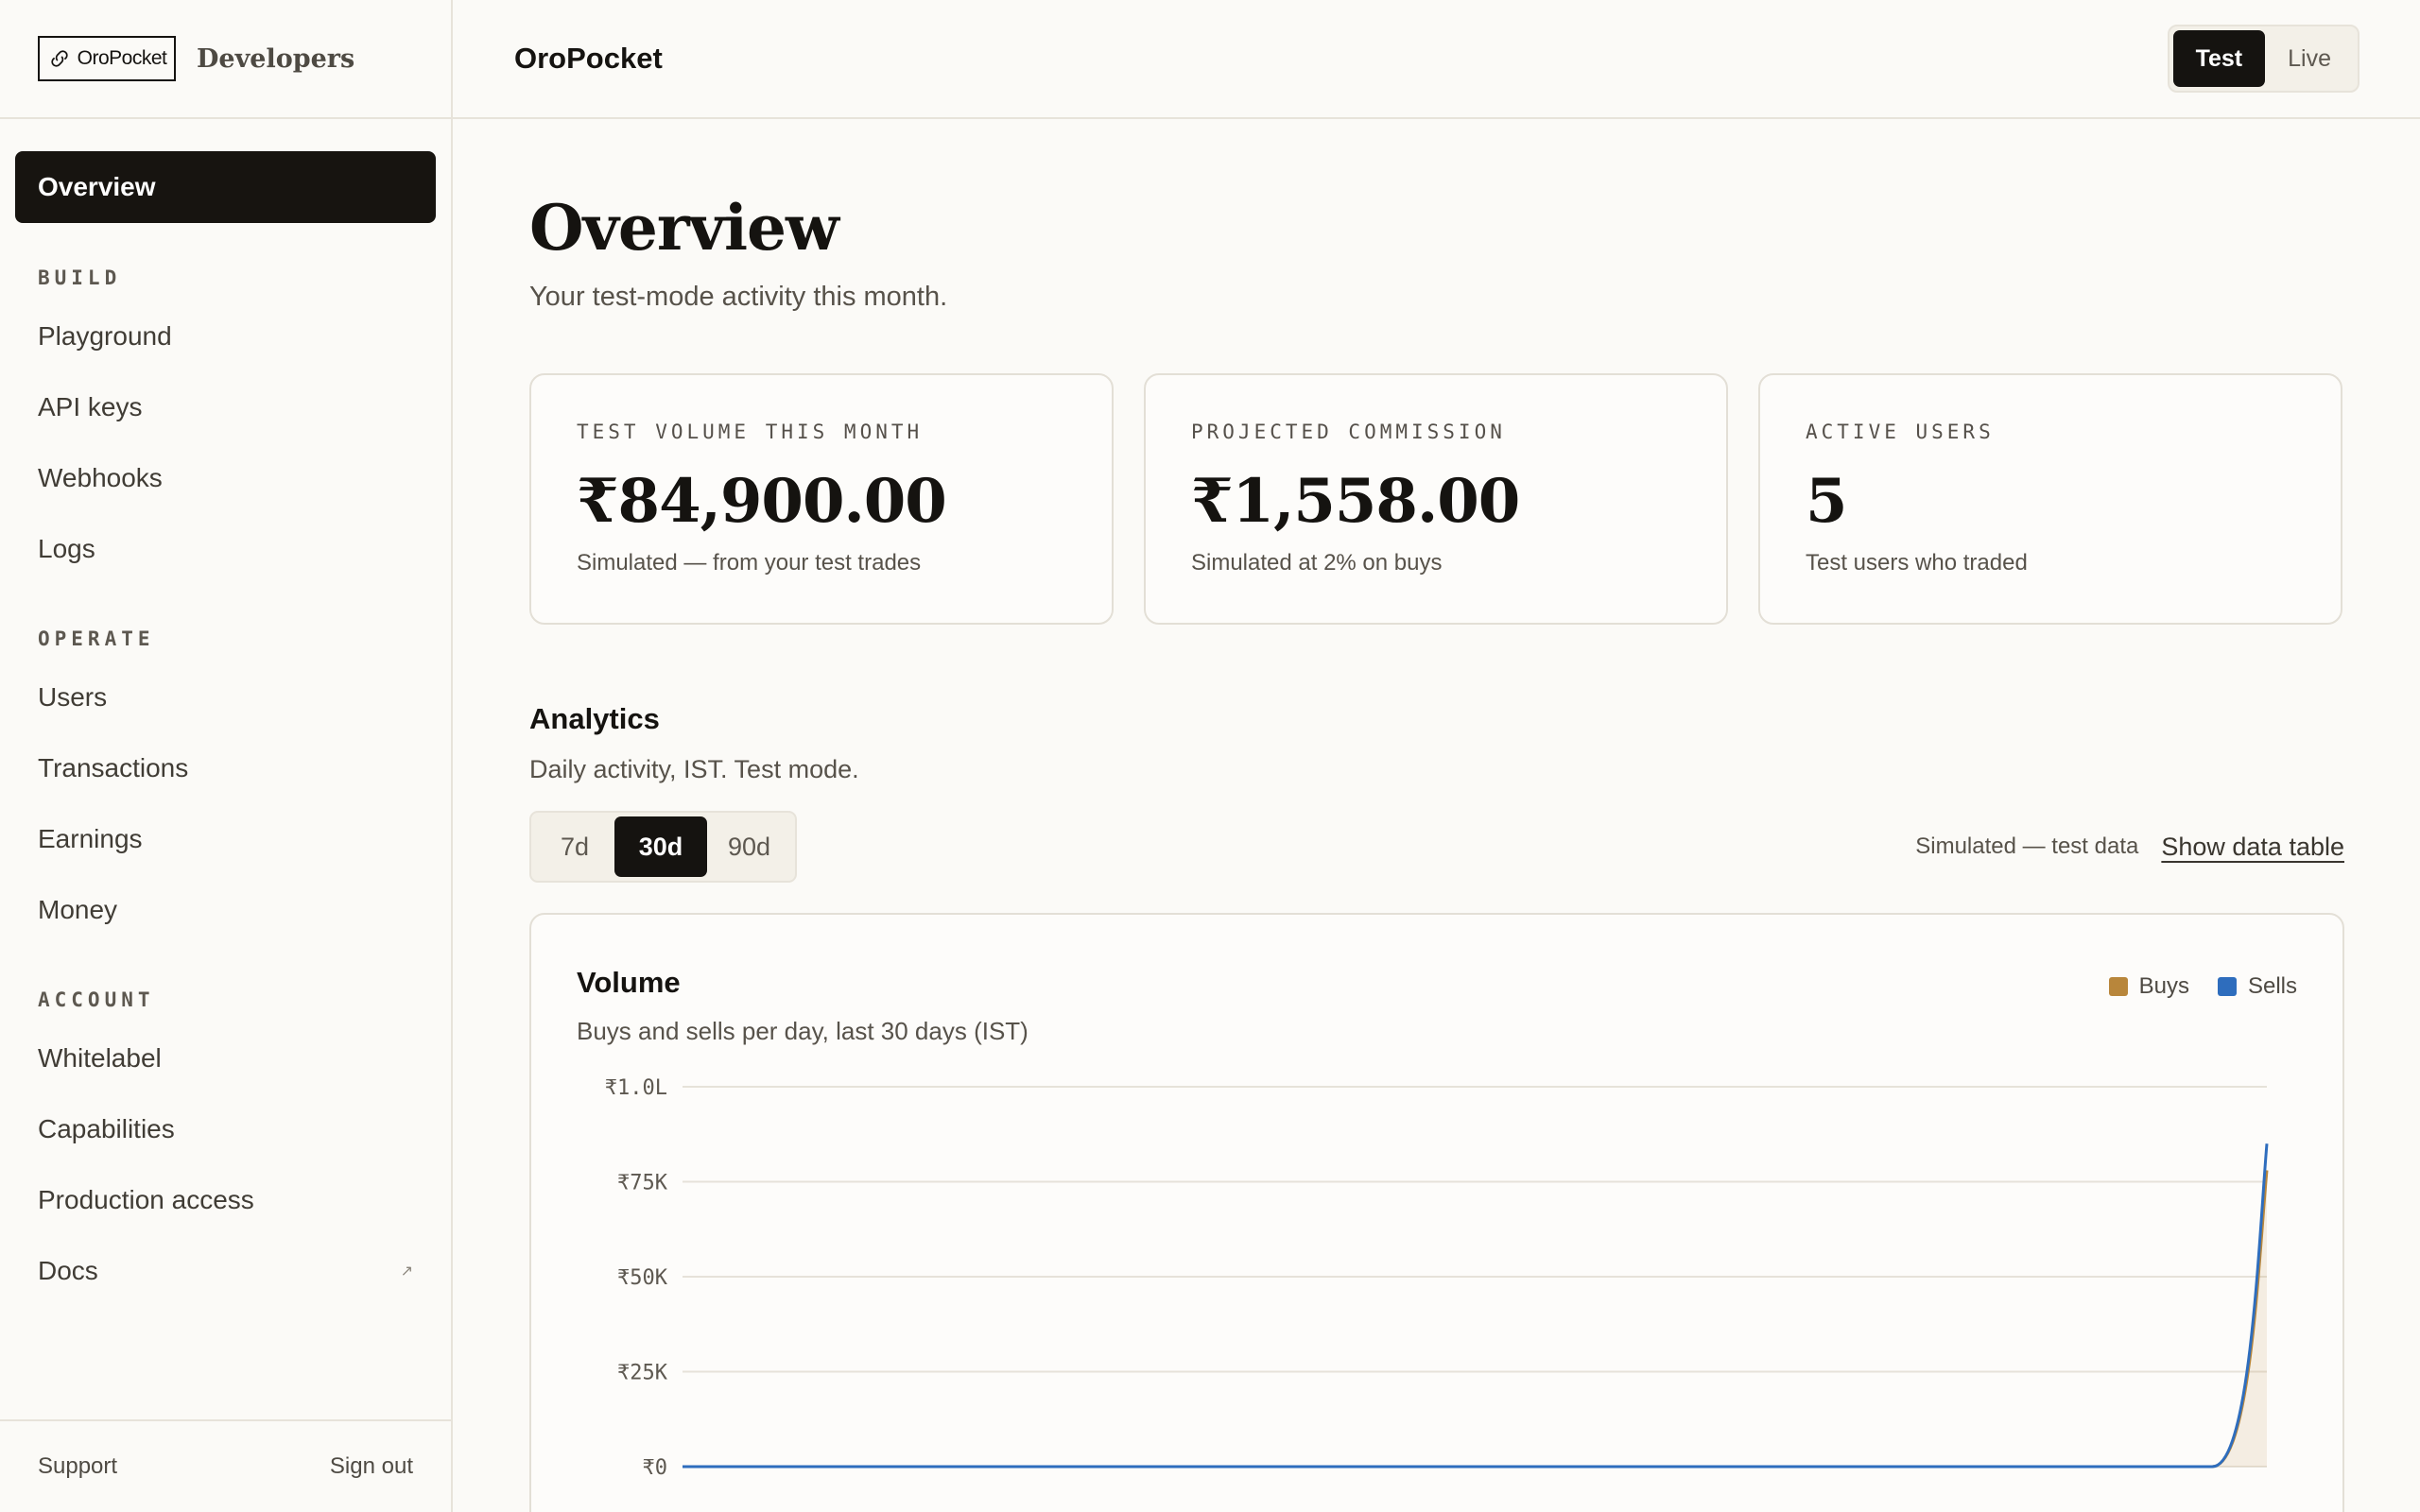 The width and height of the screenshot is (2420, 1512). What do you see at coordinates (226, 909) in the screenshot?
I see `sidebar-item-money: Money` at bounding box center [226, 909].